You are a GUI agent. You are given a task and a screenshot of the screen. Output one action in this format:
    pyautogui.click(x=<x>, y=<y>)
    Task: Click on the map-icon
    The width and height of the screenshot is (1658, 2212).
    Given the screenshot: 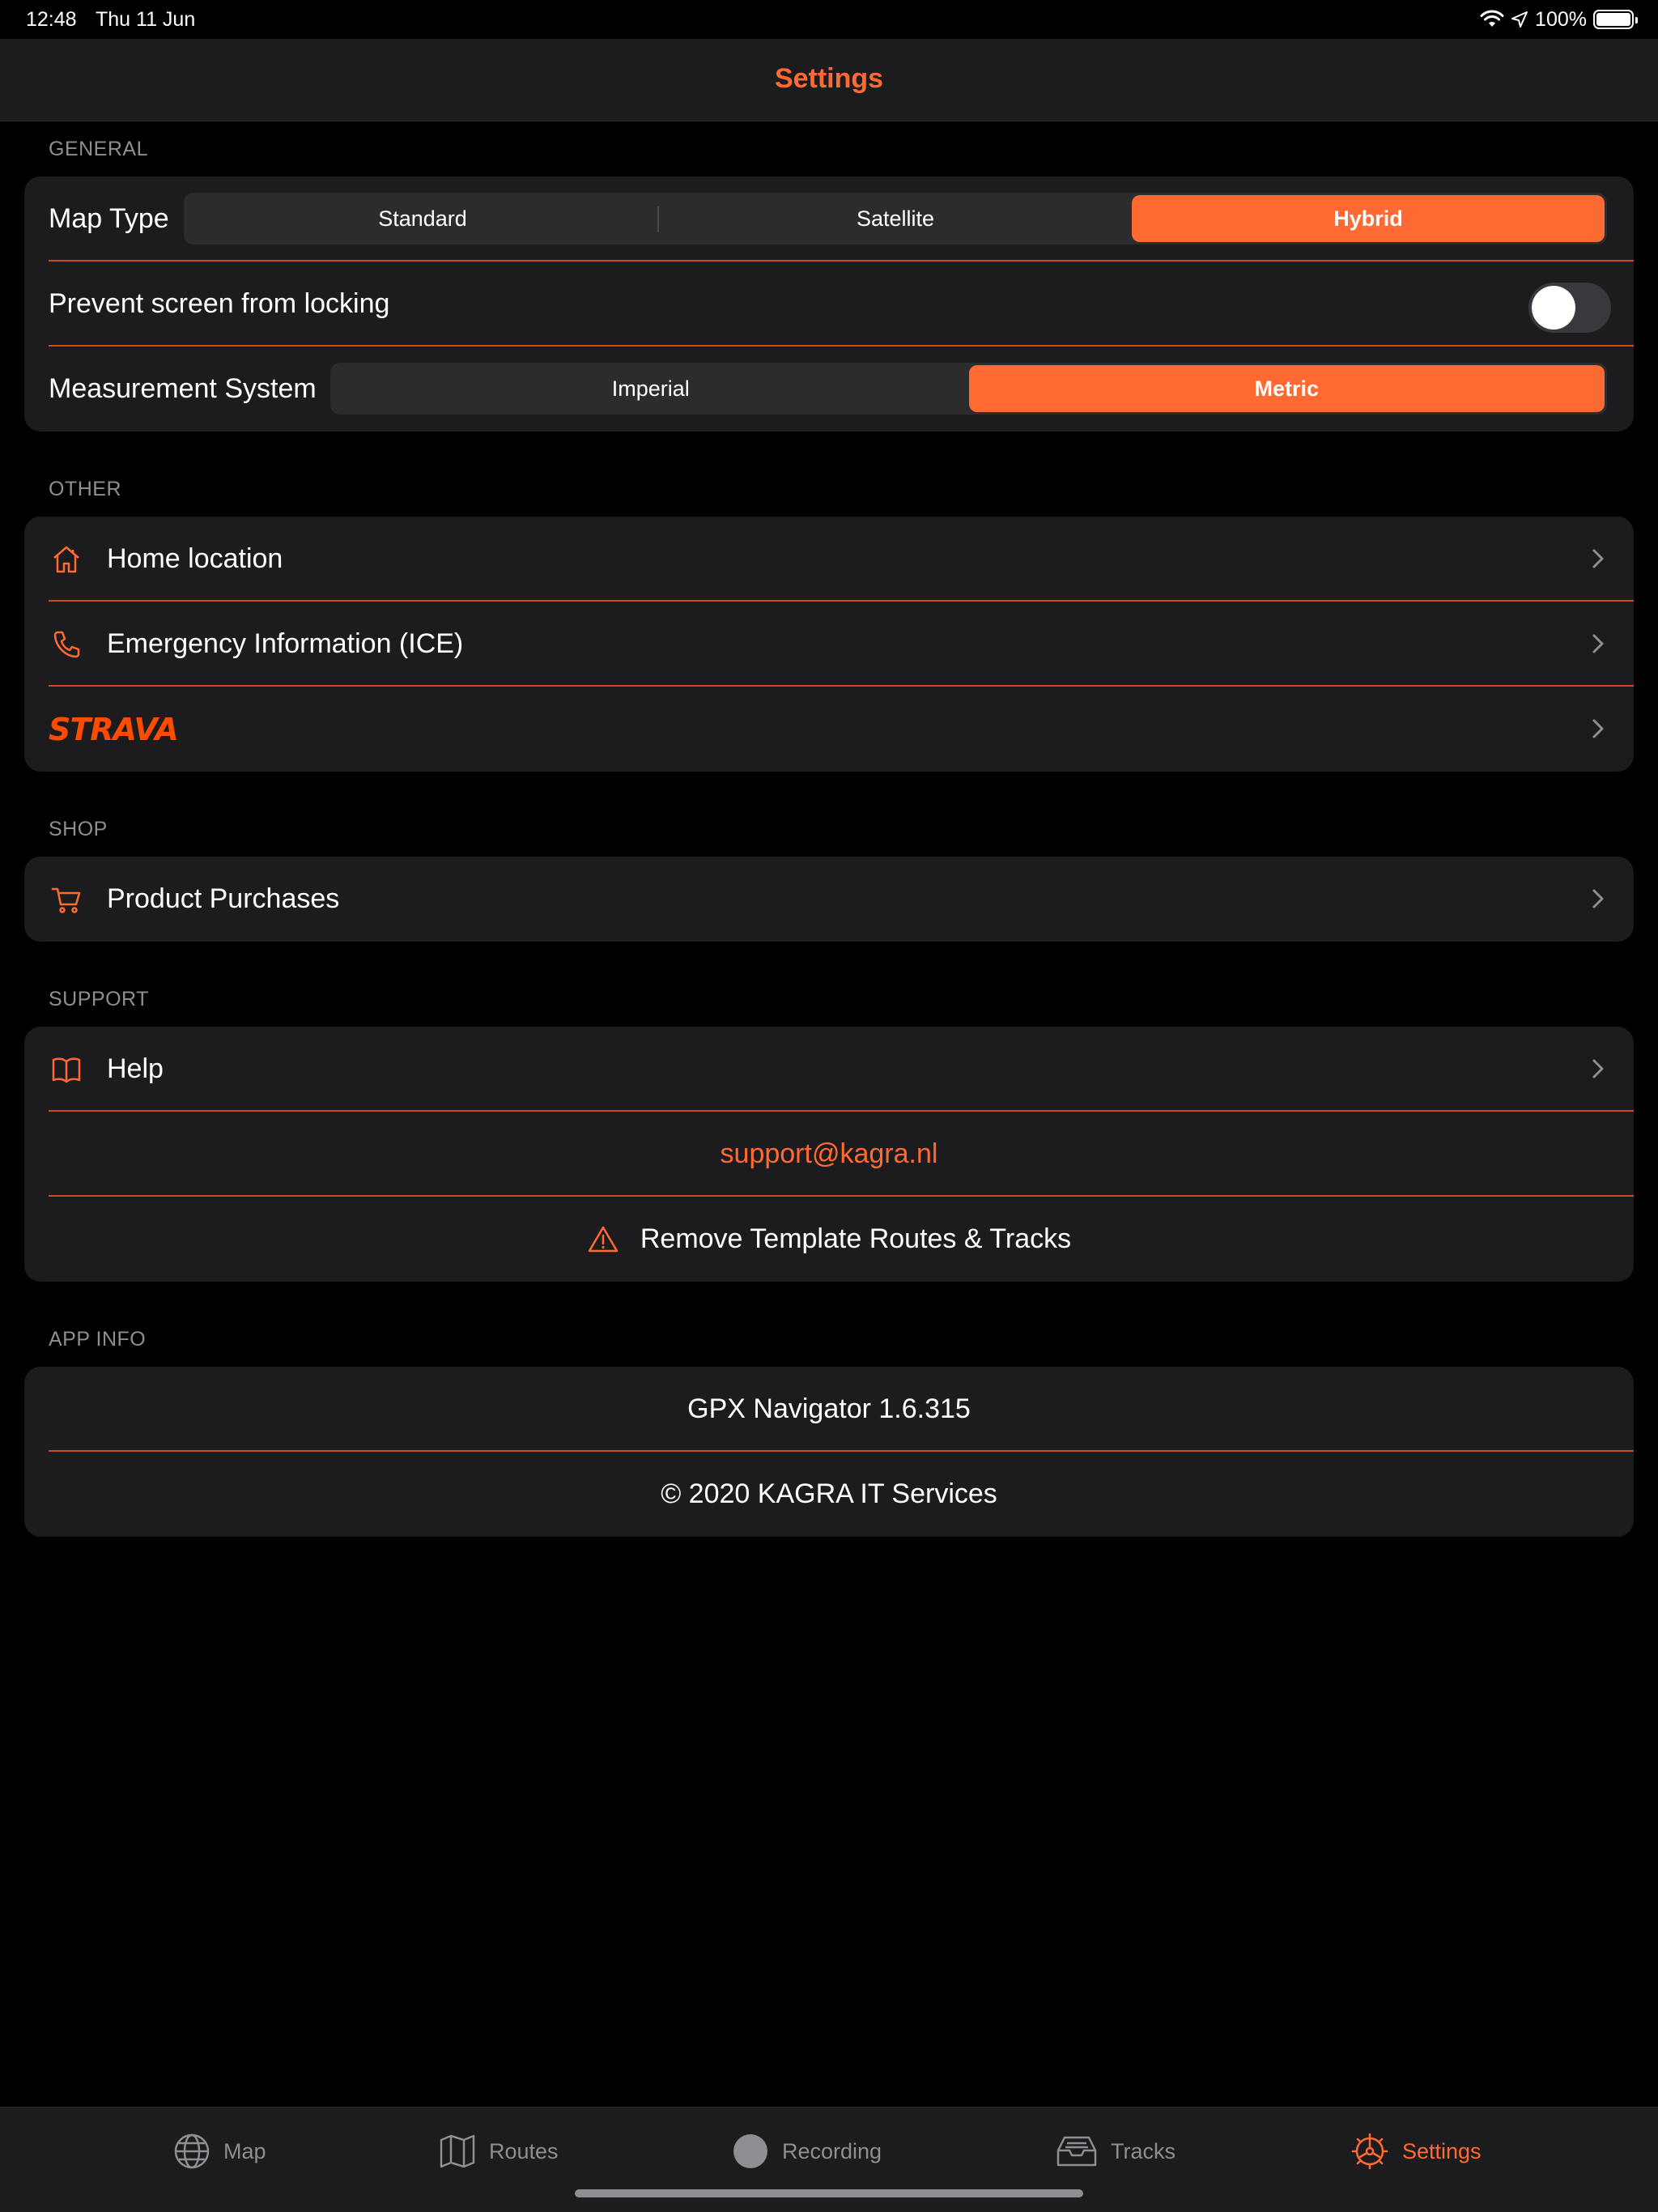 What is the action you would take?
    pyautogui.click(x=457, y=2151)
    